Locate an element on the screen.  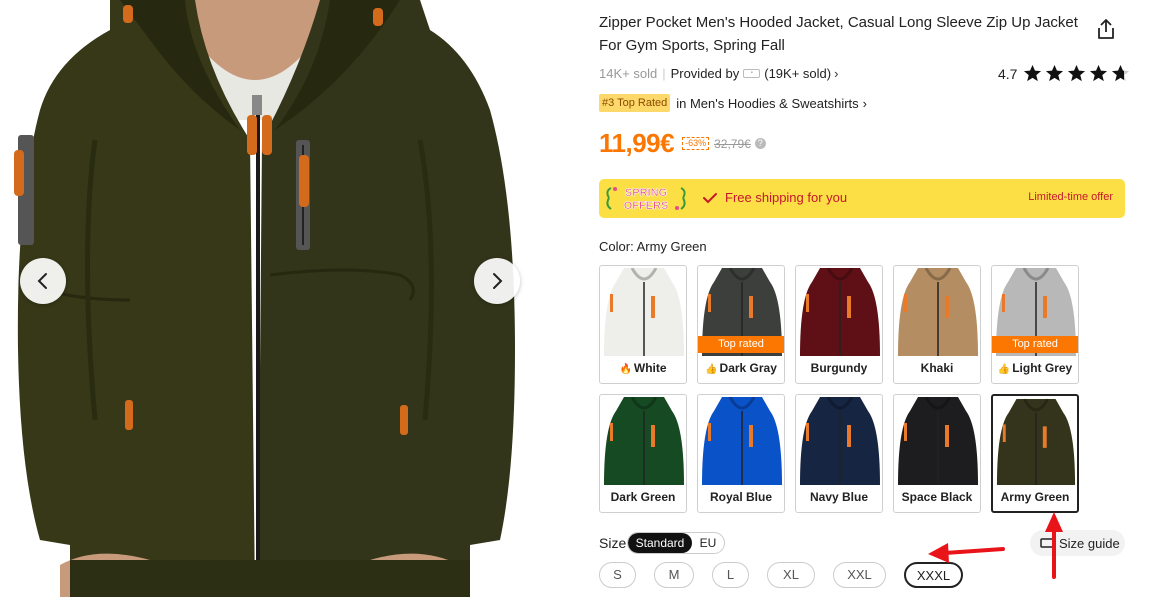
discount-badge: -63% is located at coordinates (696, 143).